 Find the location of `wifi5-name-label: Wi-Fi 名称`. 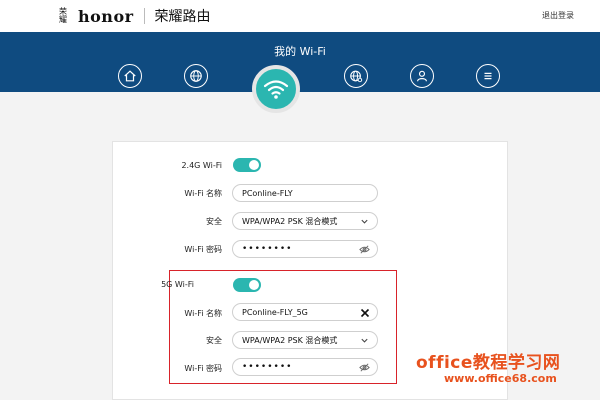

wifi5-name-label: Wi-Fi 名称 is located at coordinates (203, 313).